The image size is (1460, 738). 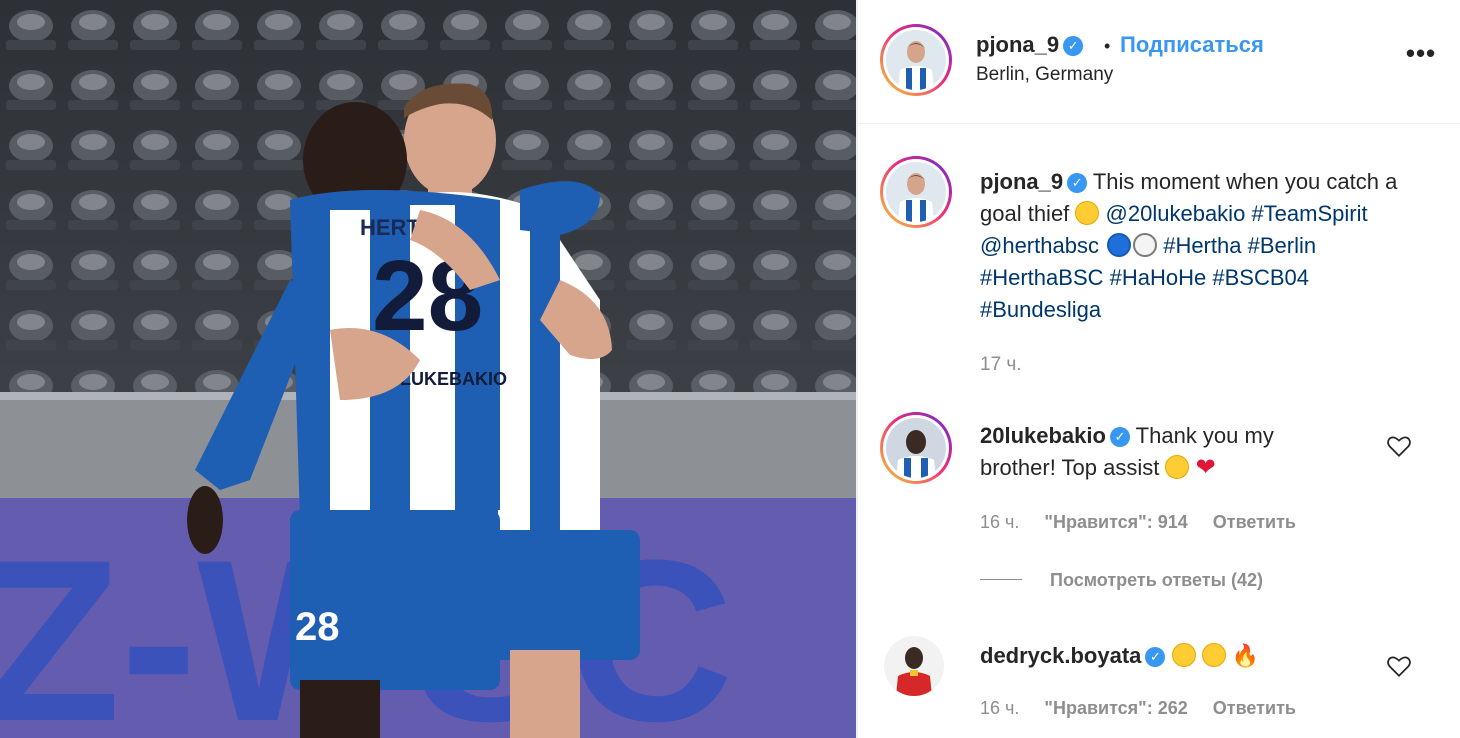 I want to click on comment-likes-count: "Нравится": 262, so click(x=1115, y=708).